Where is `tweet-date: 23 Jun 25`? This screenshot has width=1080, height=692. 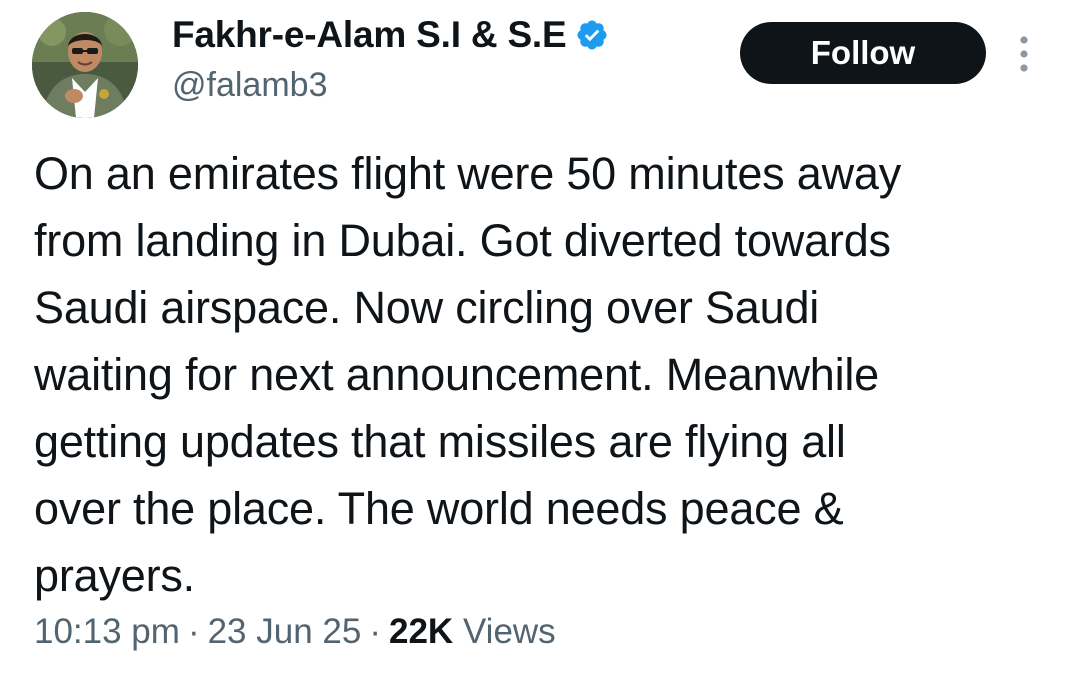 tweet-date: 23 Jun 25 is located at coordinates (285, 631).